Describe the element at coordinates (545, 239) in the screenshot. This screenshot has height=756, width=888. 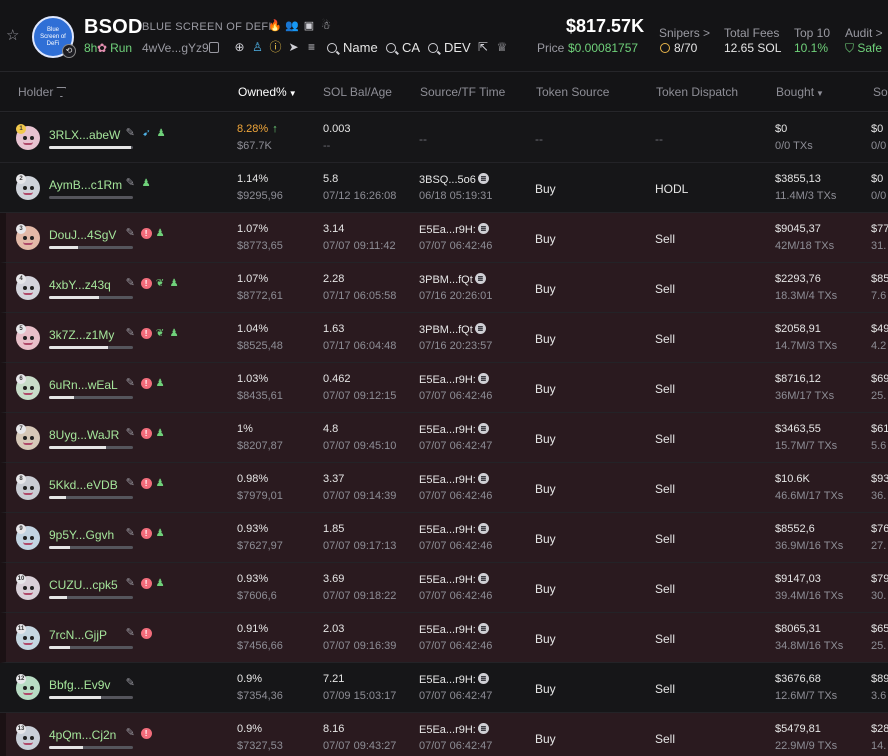
I see `token-source: Buy` at that location.